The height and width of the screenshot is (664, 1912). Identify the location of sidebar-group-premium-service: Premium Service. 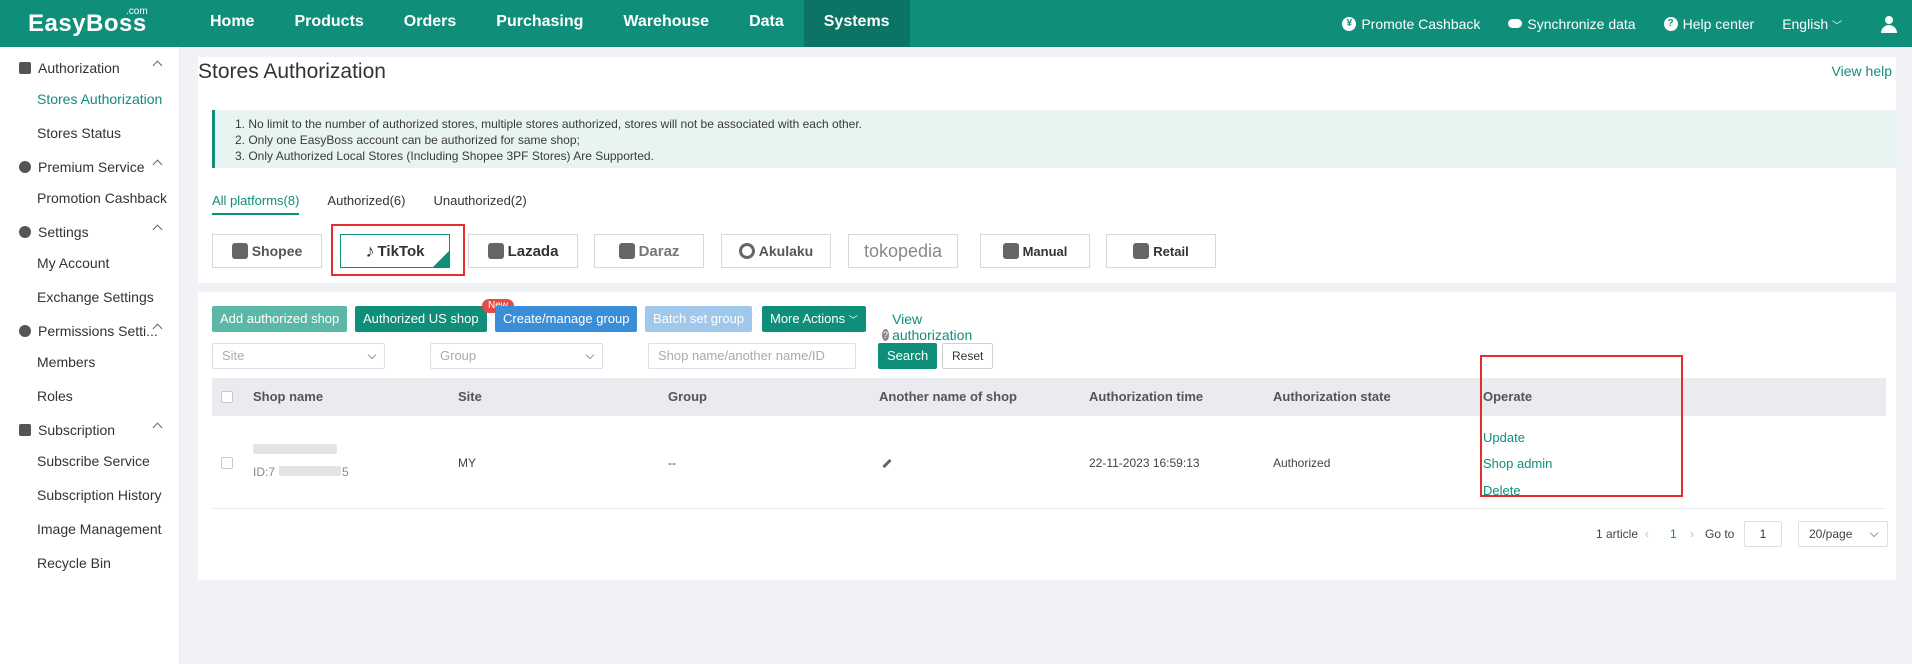
(89, 167).